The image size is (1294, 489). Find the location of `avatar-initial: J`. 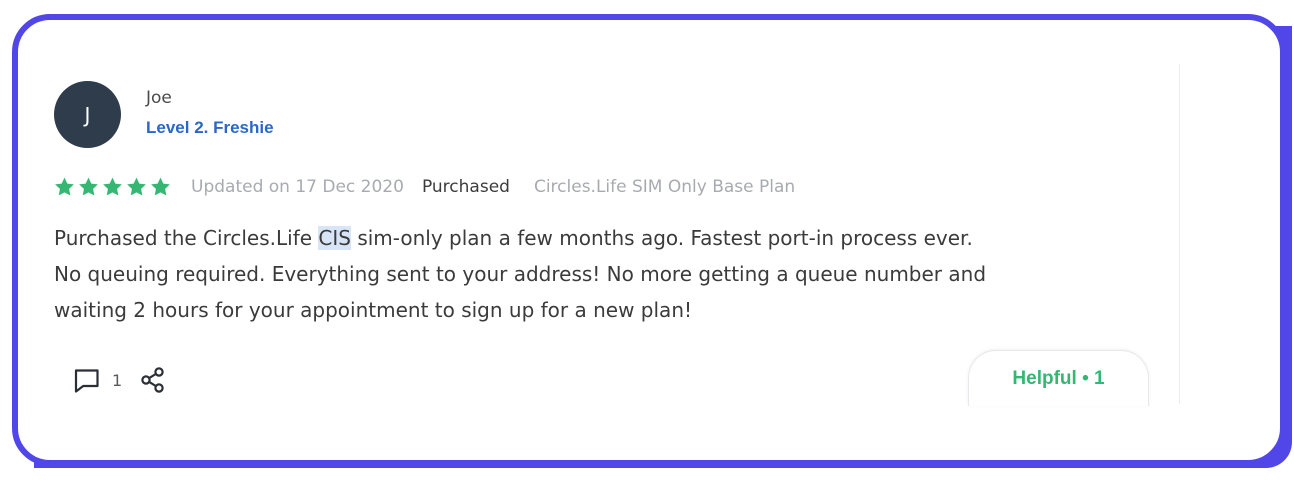

avatar-initial: J is located at coordinates (87, 114).